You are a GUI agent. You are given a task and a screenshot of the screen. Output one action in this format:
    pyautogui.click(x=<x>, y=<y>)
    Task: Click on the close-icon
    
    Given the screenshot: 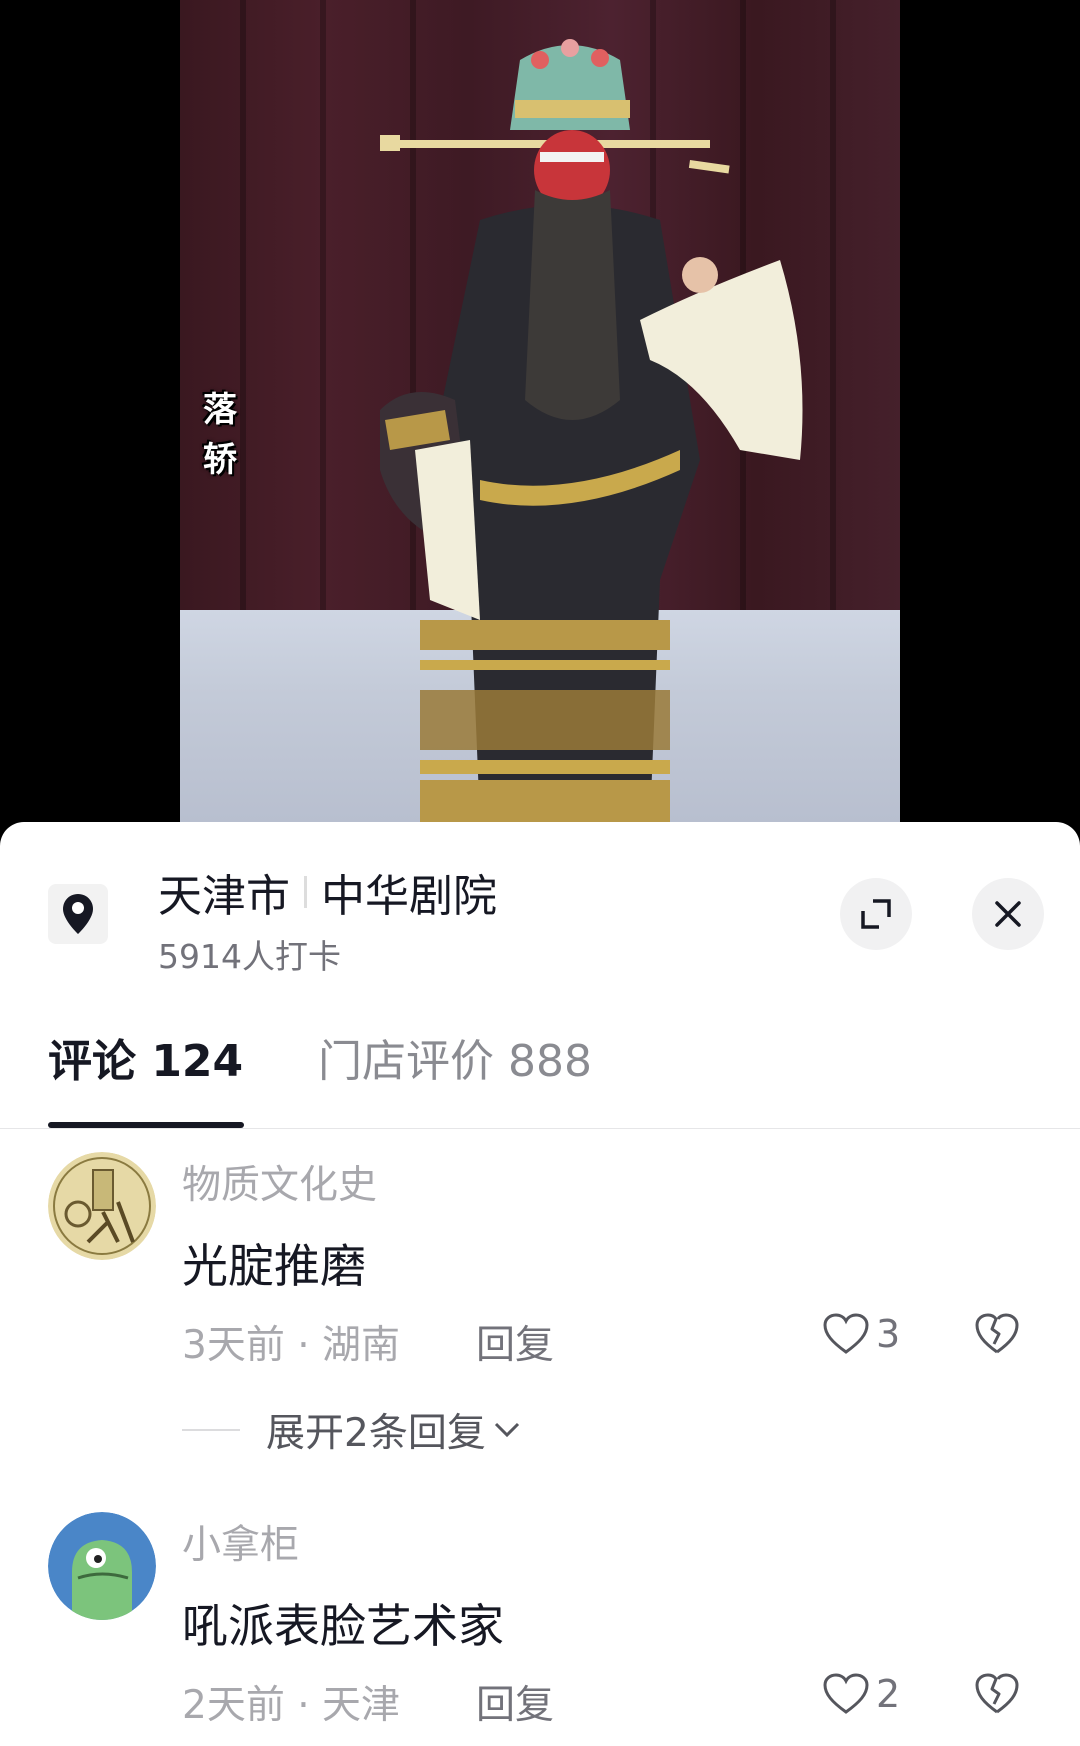 What is the action you would take?
    pyautogui.click(x=1008, y=914)
    